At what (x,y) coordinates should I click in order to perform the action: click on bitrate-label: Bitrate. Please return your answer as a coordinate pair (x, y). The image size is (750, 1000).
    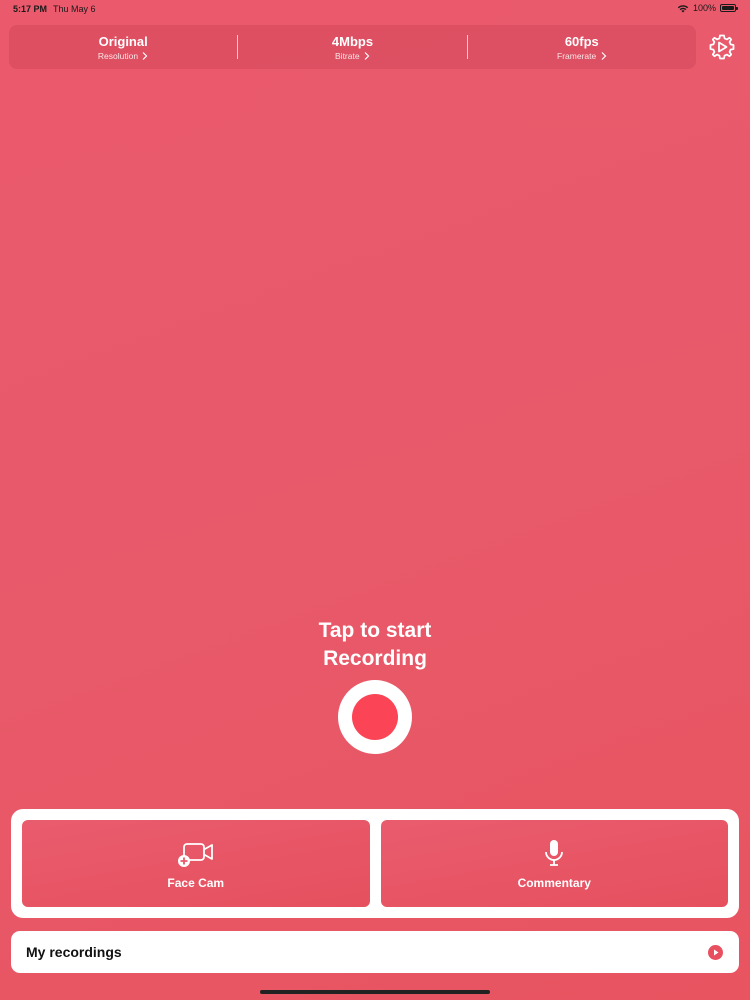
    Looking at the image, I should click on (352, 56).